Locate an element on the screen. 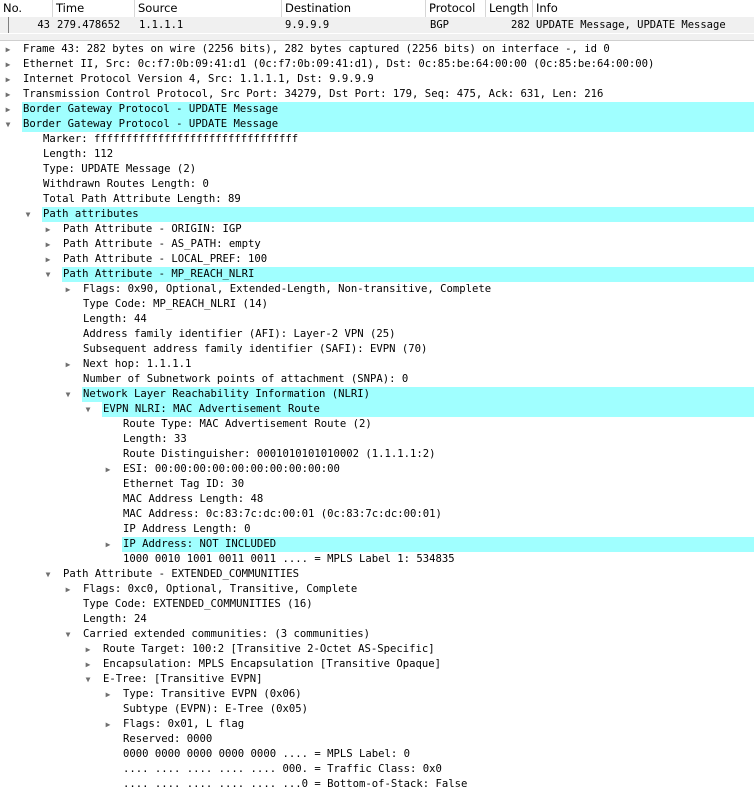 This screenshot has width=754, height=795. tree-item-label: Length: 24 is located at coordinates (115, 619).